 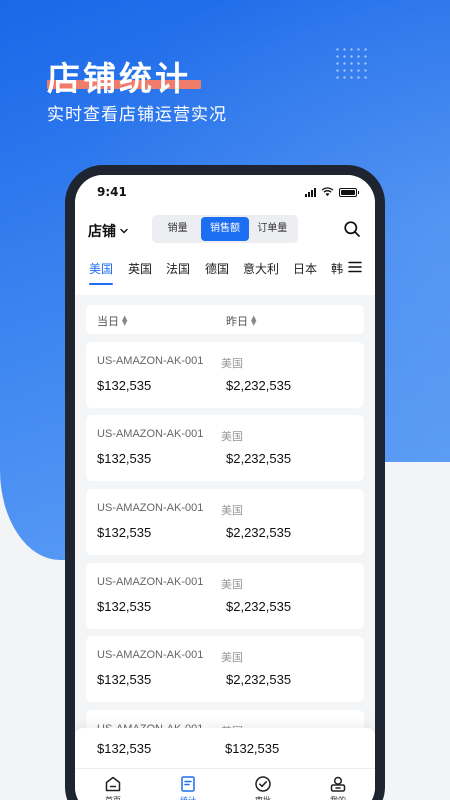 I want to click on nav-home: 首页, so click(x=113, y=787).